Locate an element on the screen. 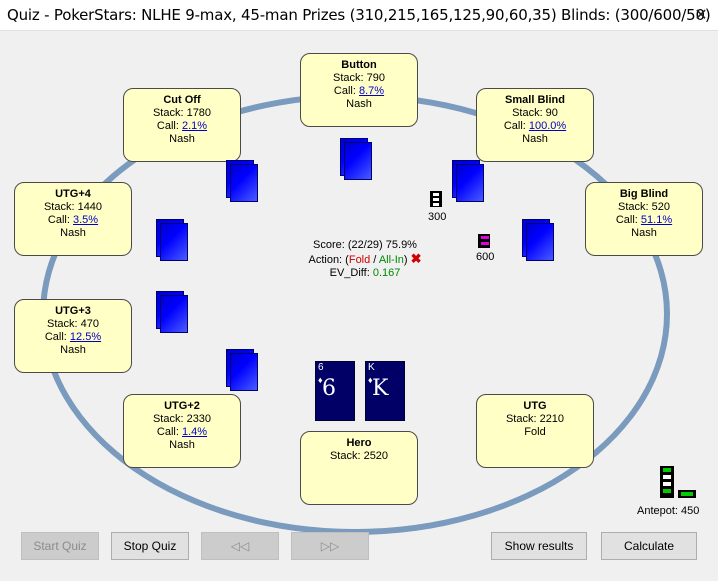  big-blind-bet: 600 is located at coordinates (485, 257).